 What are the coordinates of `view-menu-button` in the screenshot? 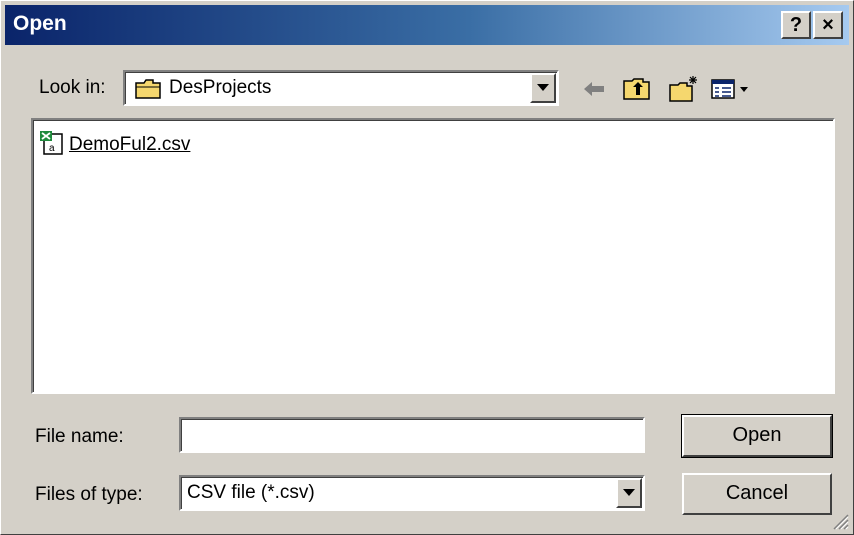 It's located at (732, 89).